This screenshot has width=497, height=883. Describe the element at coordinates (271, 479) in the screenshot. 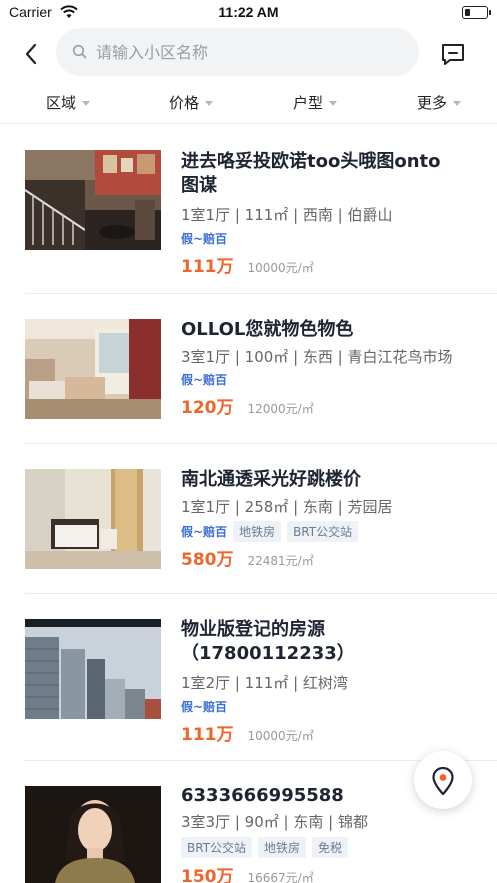

I see `title-line: 南北通透采光好跳楼价` at that location.